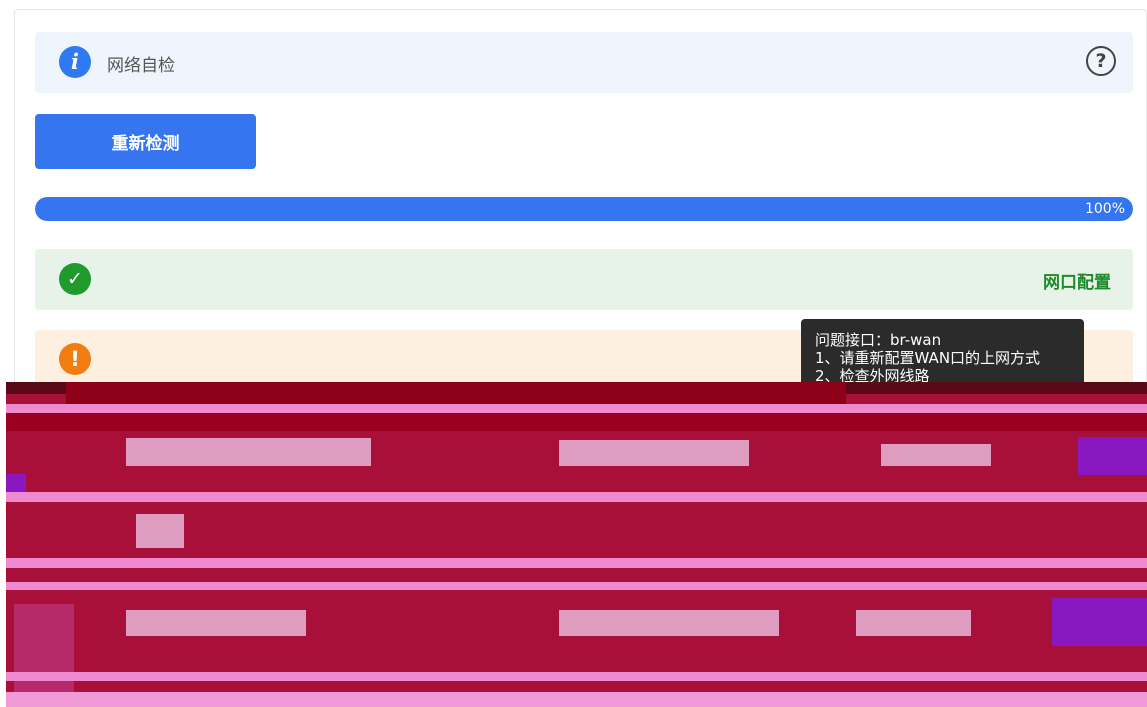 Image resolution: width=1147 pixels, height=707 pixels. What do you see at coordinates (75, 279) in the screenshot?
I see `check-circle-icon: ✓` at bounding box center [75, 279].